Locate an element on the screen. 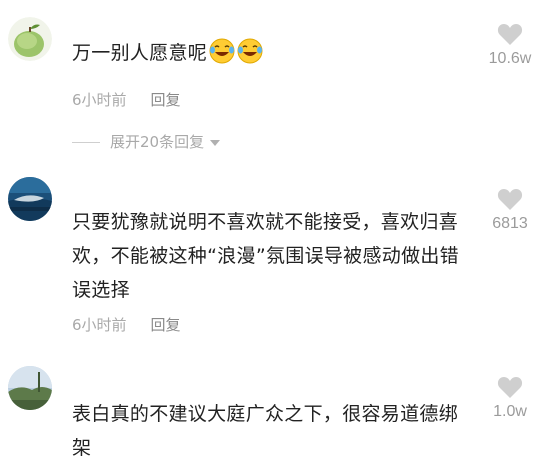  comment-text: 表白真的不建议大庭广众之下，很容易道德绑架 is located at coordinates (265, 431).